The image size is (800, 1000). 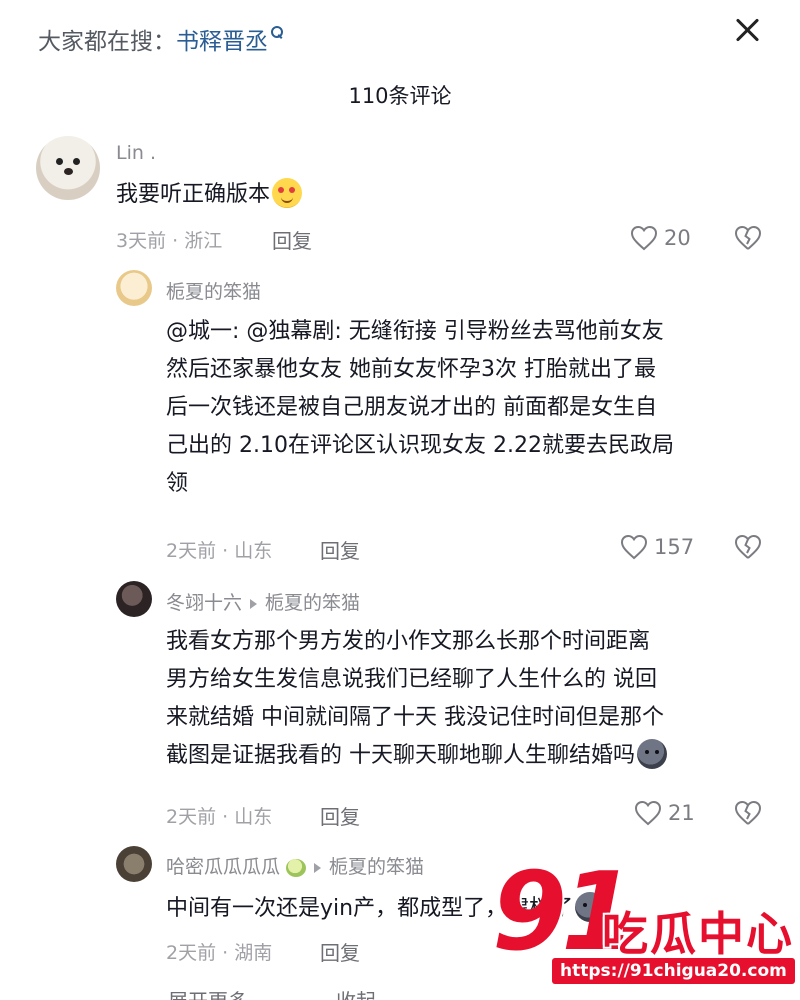 I want to click on comment-text-line: @城一: @独幕剧: 无缝衔接 引导粉丝去骂他前女友, so click(x=415, y=331).